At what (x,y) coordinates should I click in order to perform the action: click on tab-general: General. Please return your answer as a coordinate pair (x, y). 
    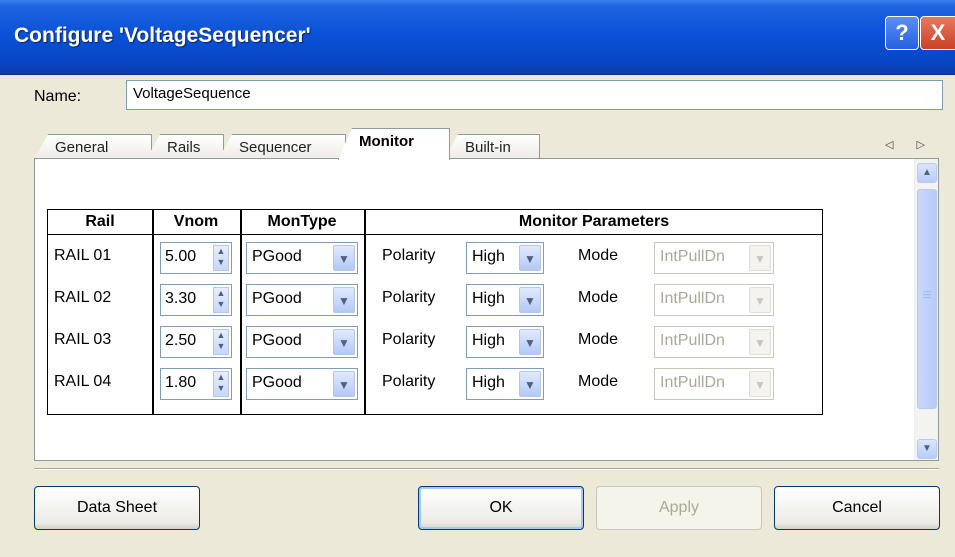
    Looking at the image, I should click on (93, 147).